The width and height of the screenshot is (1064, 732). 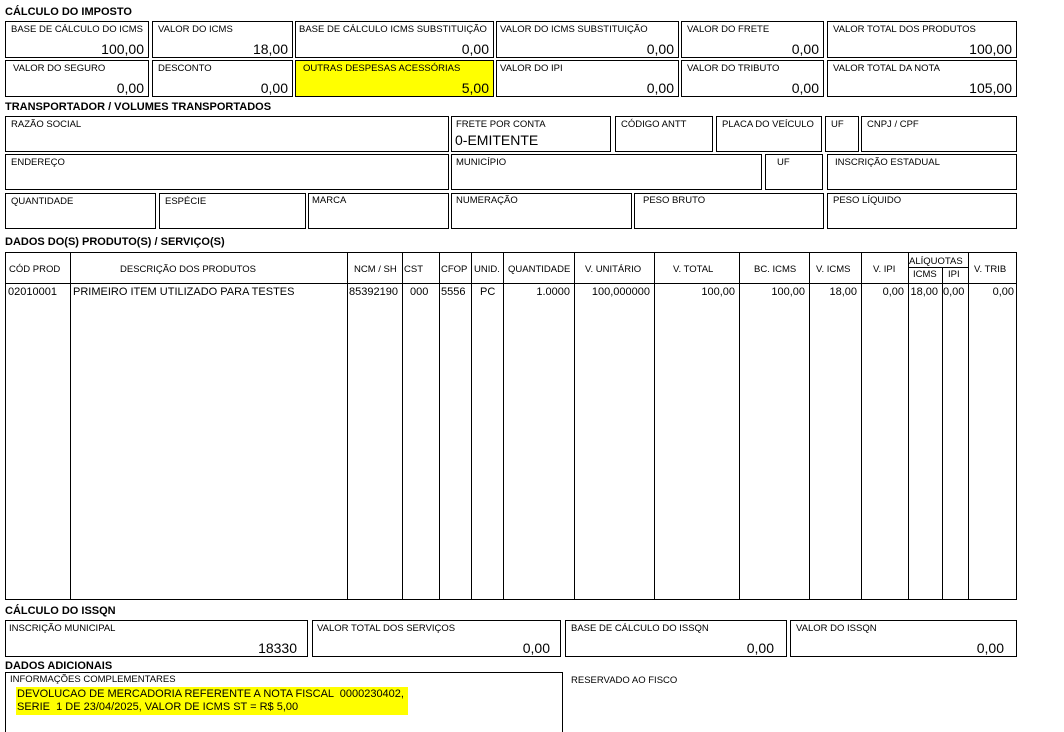 I want to click on field-label: INSCRIÇÃO MUNICIPAL, so click(x=62, y=628).